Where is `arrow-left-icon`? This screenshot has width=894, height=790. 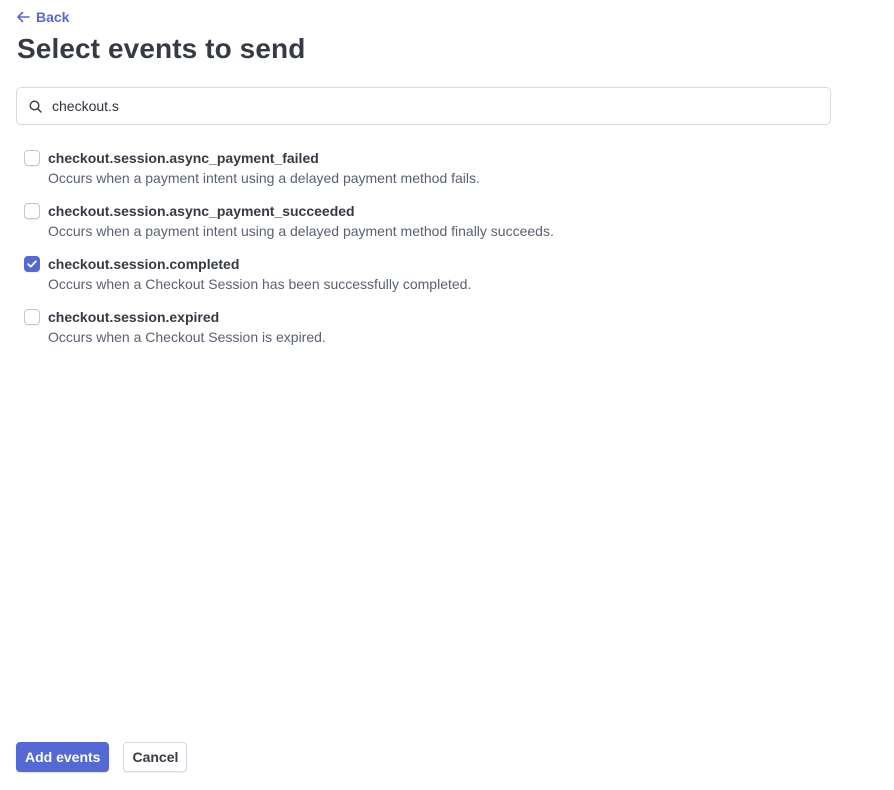 arrow-left-icon is located at coordinates (23, 17).